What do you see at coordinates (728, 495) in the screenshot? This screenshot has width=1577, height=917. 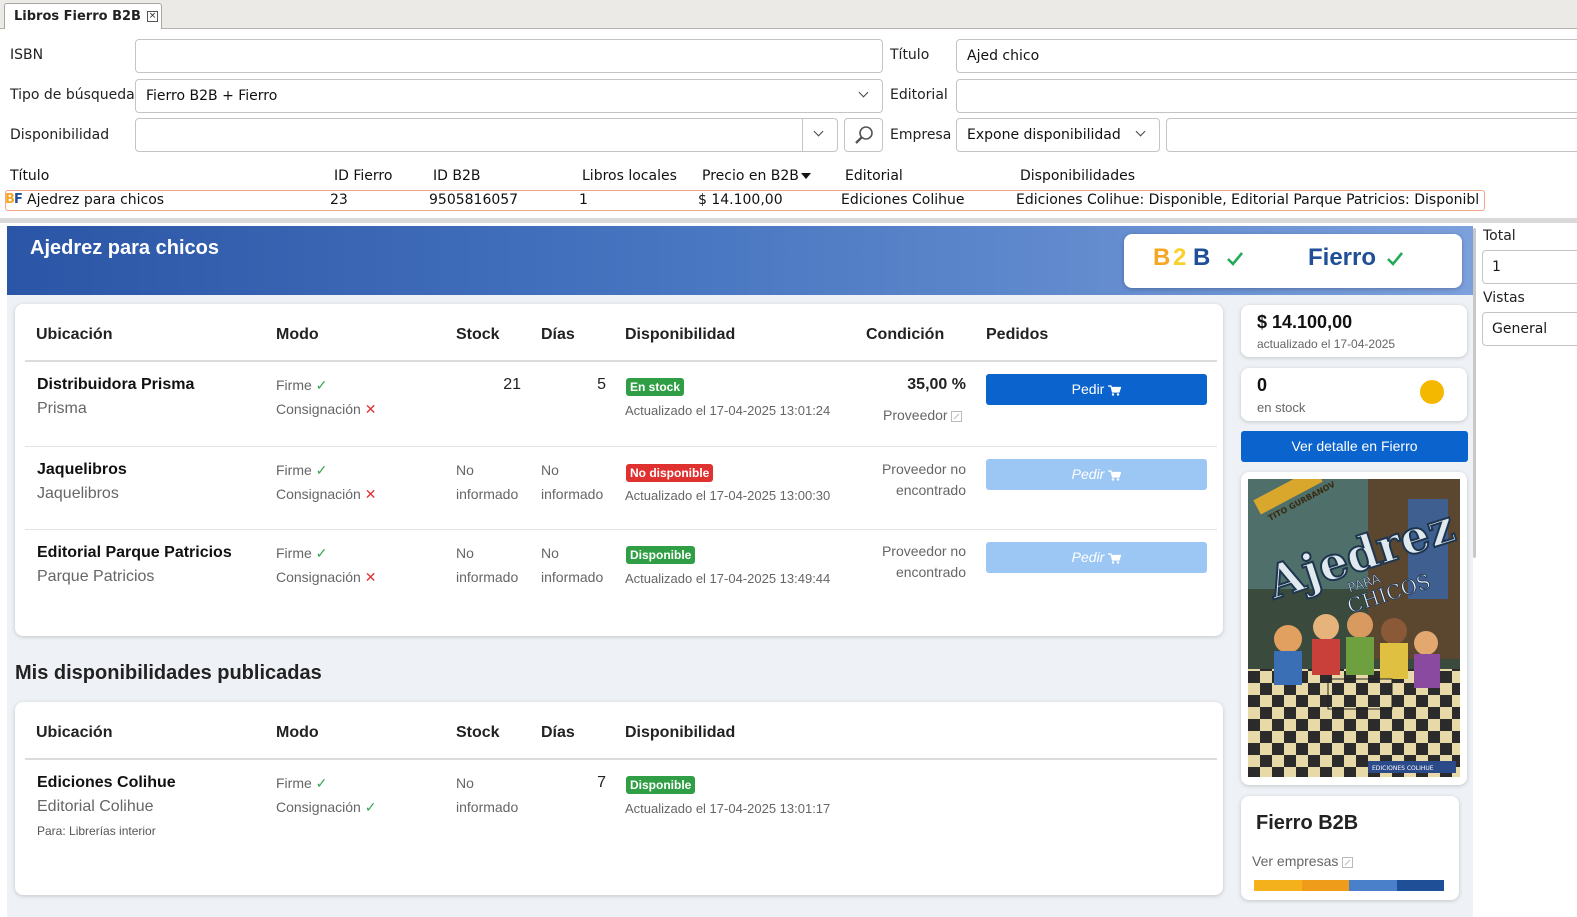 I see `updated-text: Actualizado el 17-04-2025 13:00:30` at bounding box center [728, 495].